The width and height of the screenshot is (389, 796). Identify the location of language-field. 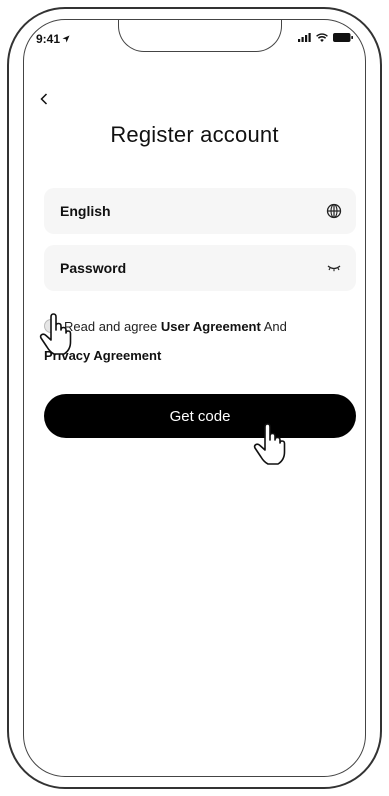
(200, 211).